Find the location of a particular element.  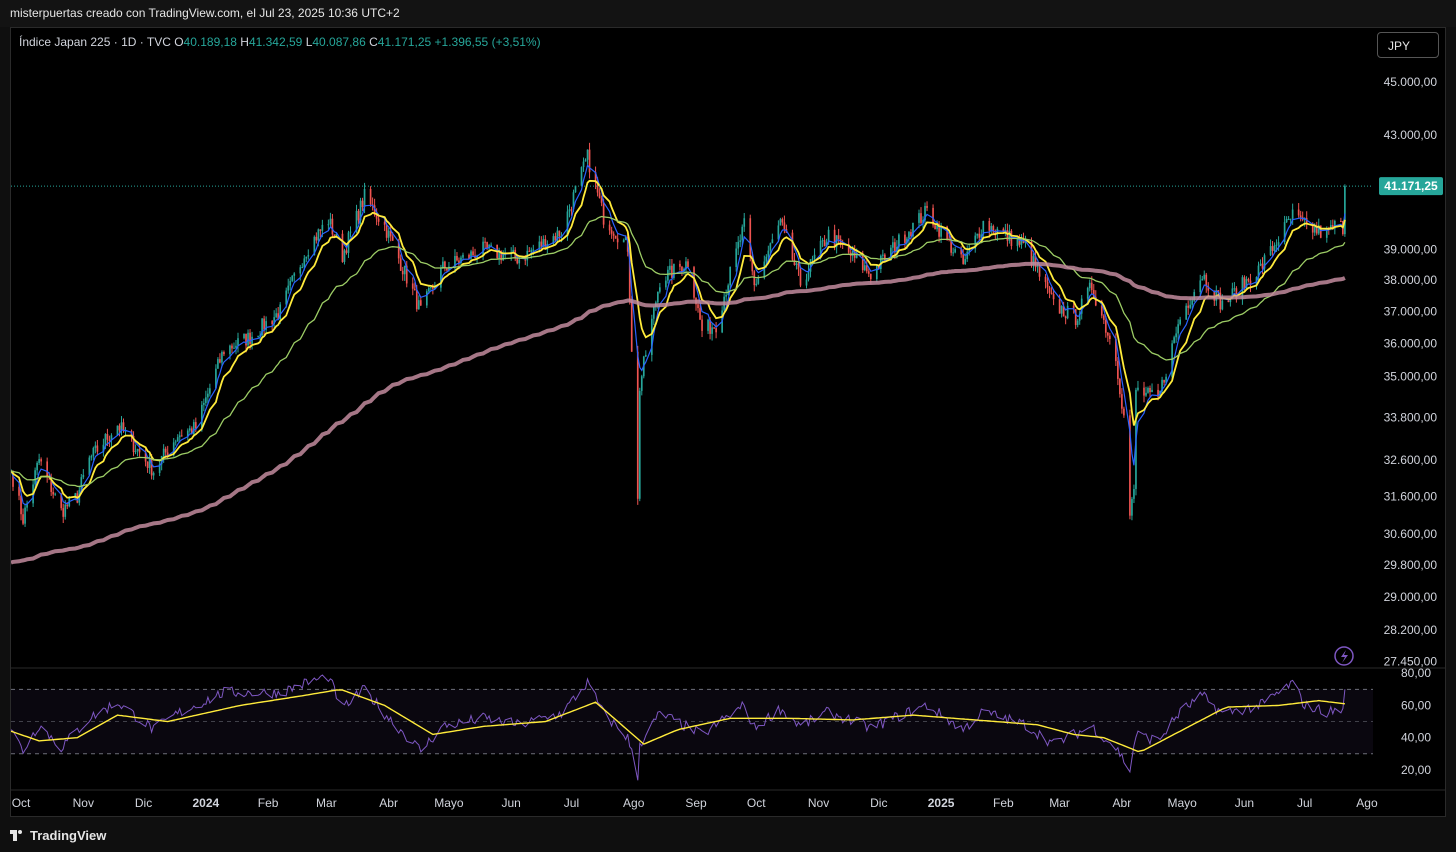

price-tick-label: 45.000,00 is located at coordinates (1411, 82).